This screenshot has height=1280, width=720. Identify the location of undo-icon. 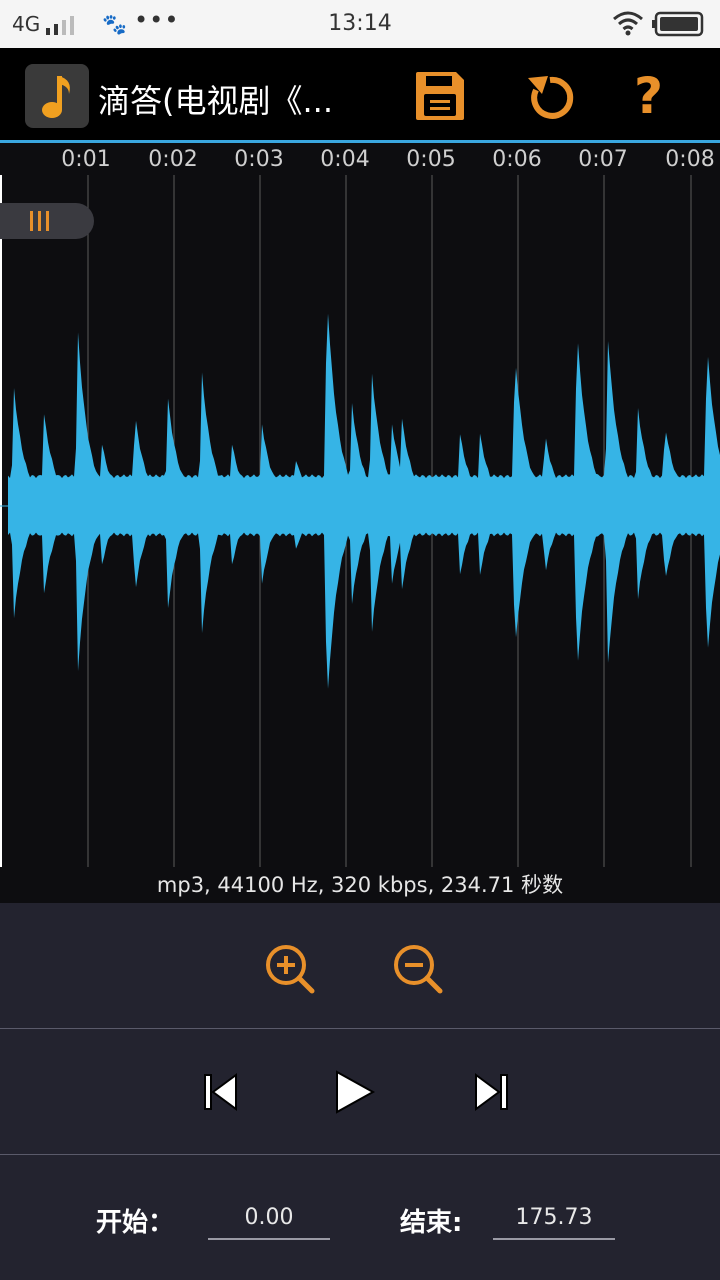
(551, 97).